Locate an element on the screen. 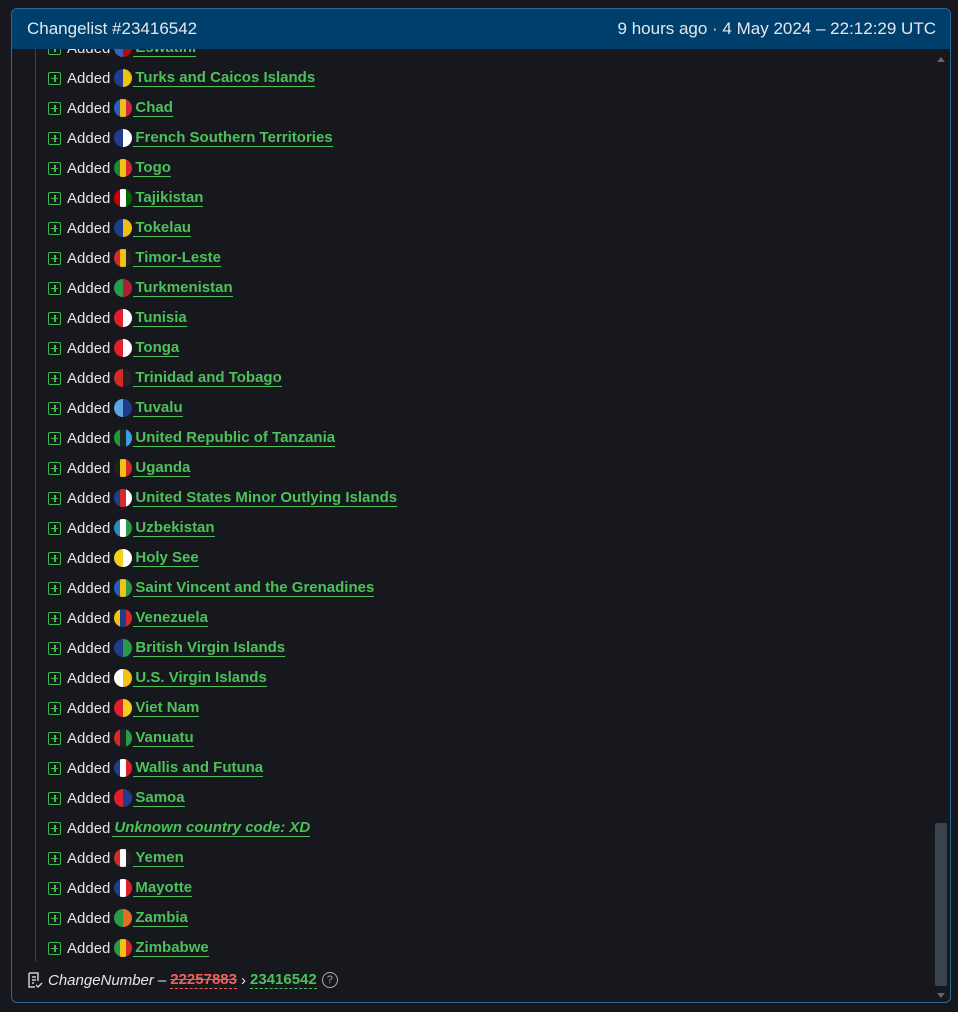 This screenshot has height=1012, width=958. country-link: Vanuatu is located at coordinates (163, 738).